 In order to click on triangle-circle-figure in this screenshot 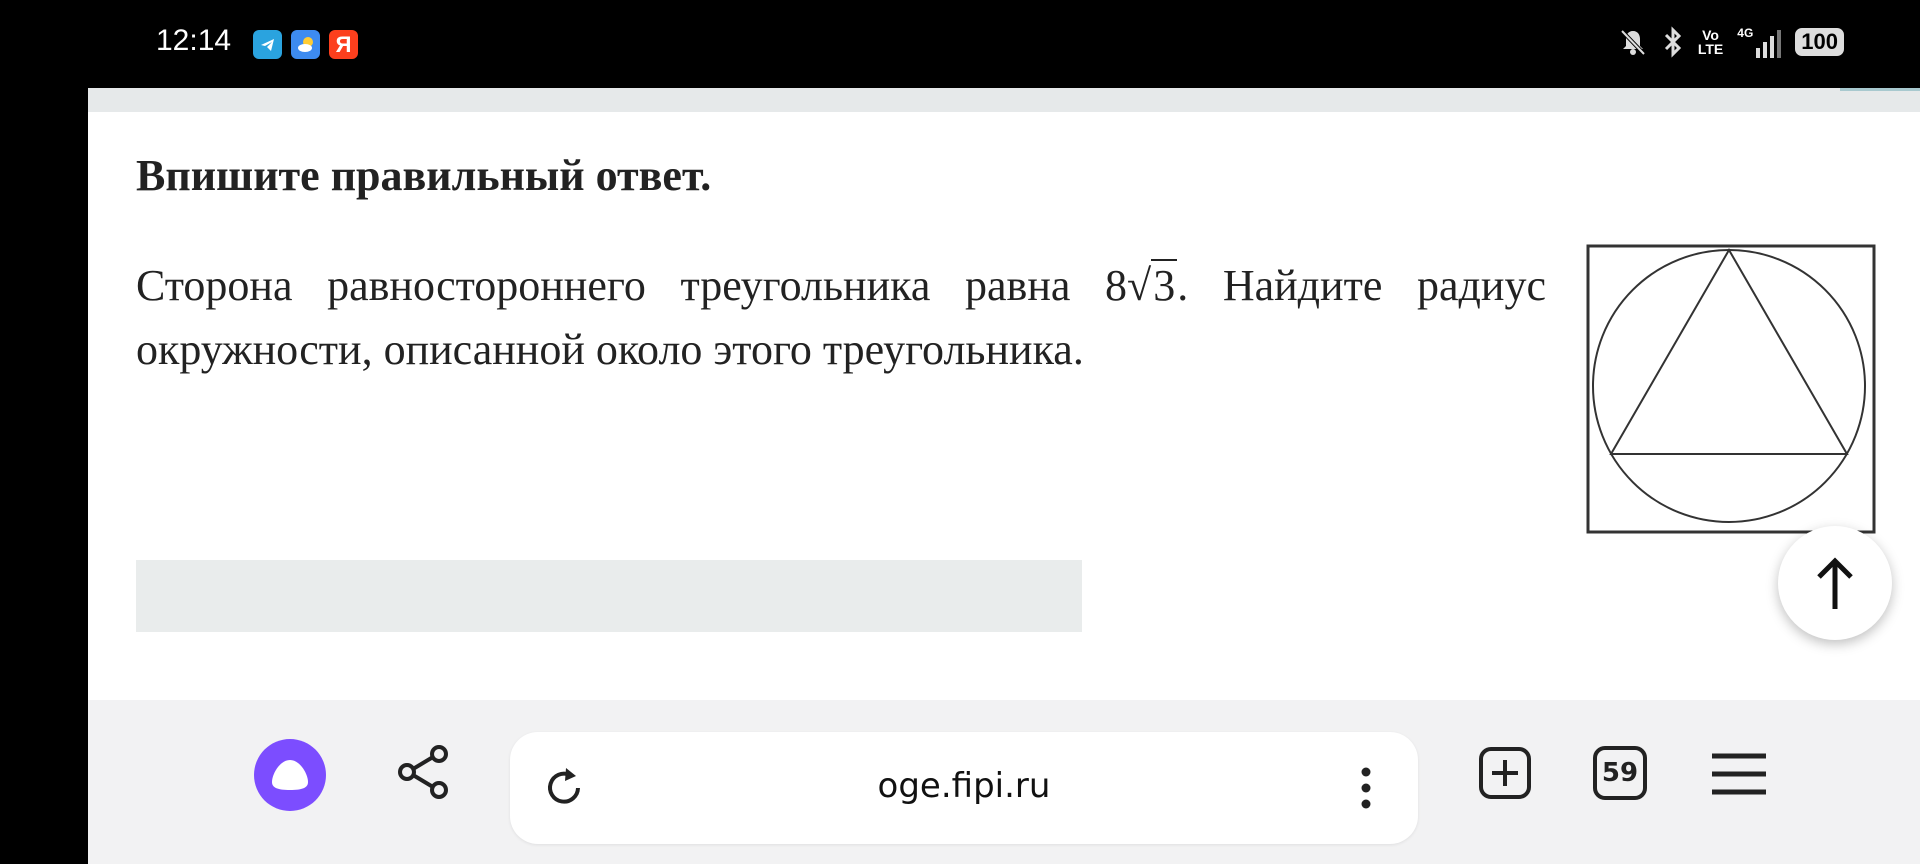, I will do `click(1731, 389)`.